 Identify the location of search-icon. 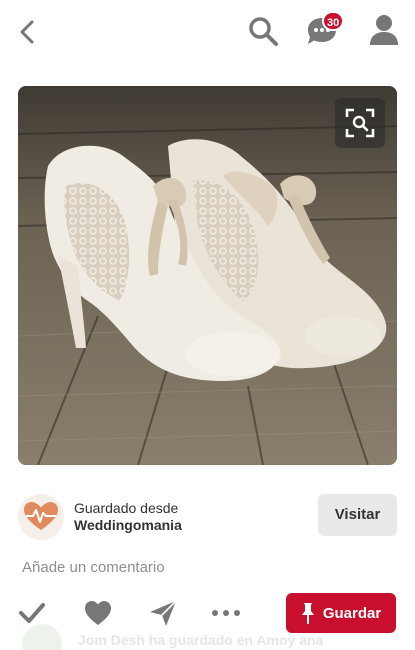
(263, 31).